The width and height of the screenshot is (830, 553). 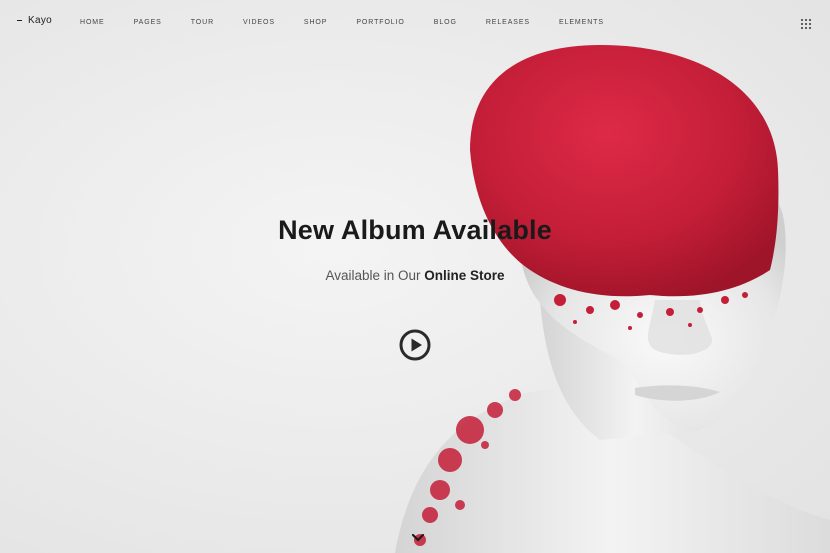 What do you see at coordinates (259, 22) in the screenshot?
I see `nav-item-videos: VIDEOS` at bounding box center [259, 22].